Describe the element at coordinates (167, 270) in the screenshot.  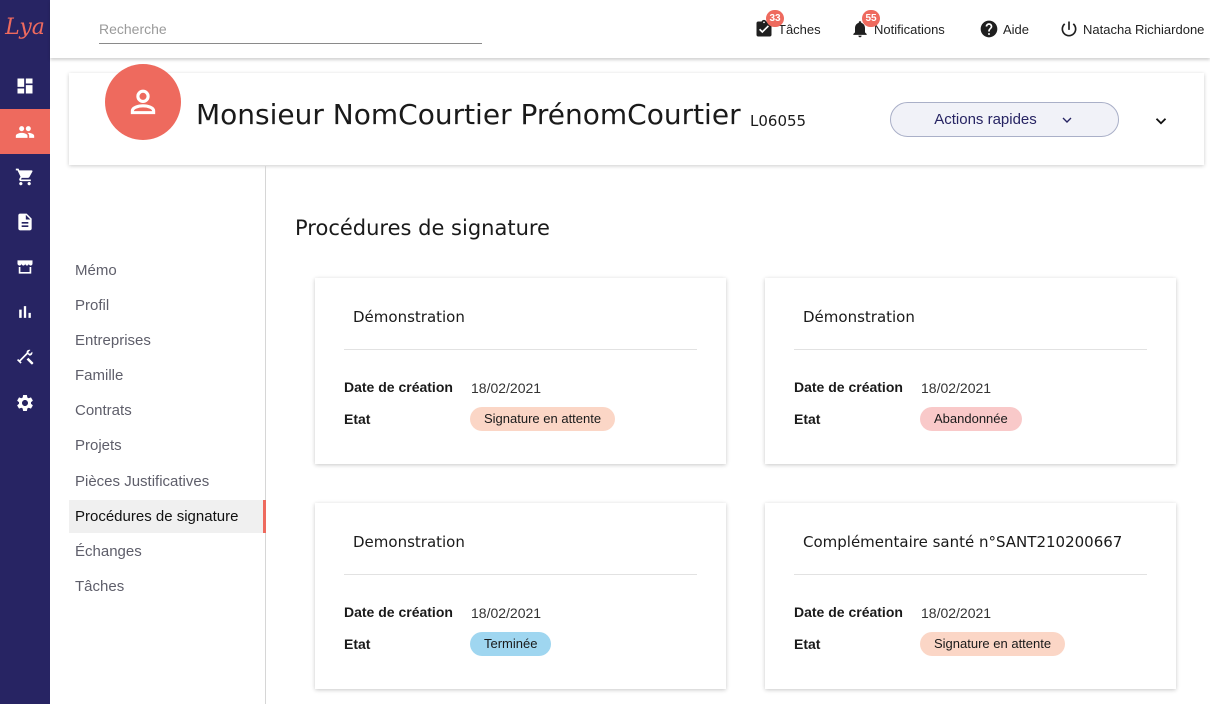
I see `nav-item-memo: Mémo` at that location.